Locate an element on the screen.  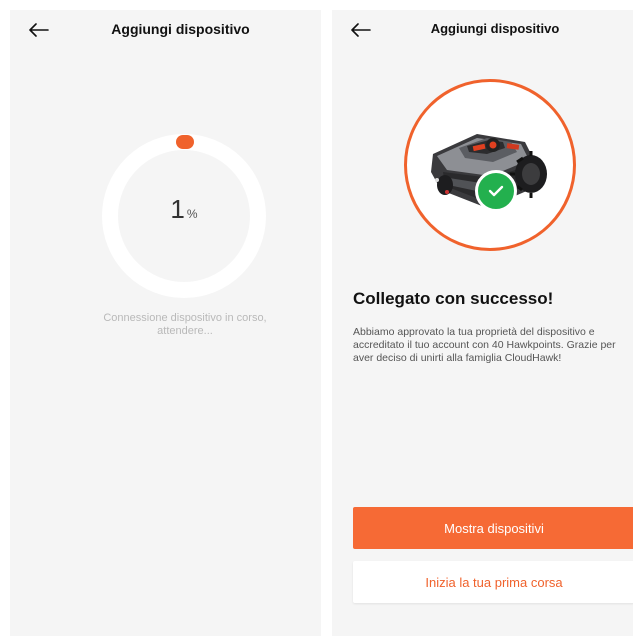
success-check-badge is located at coordinates (496, 191).